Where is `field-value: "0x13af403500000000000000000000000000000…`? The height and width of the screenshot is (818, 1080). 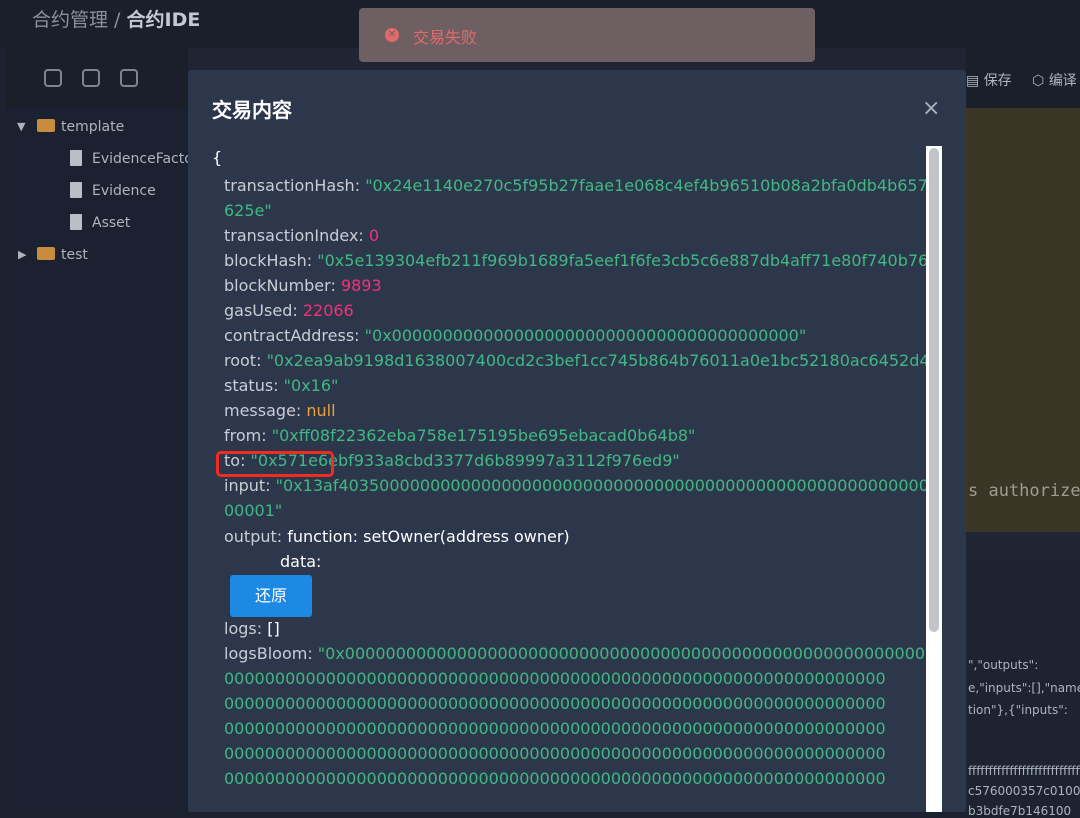
field-value: "0x13af403500000000000000000000000000000… is located at coordinates (601, 485).